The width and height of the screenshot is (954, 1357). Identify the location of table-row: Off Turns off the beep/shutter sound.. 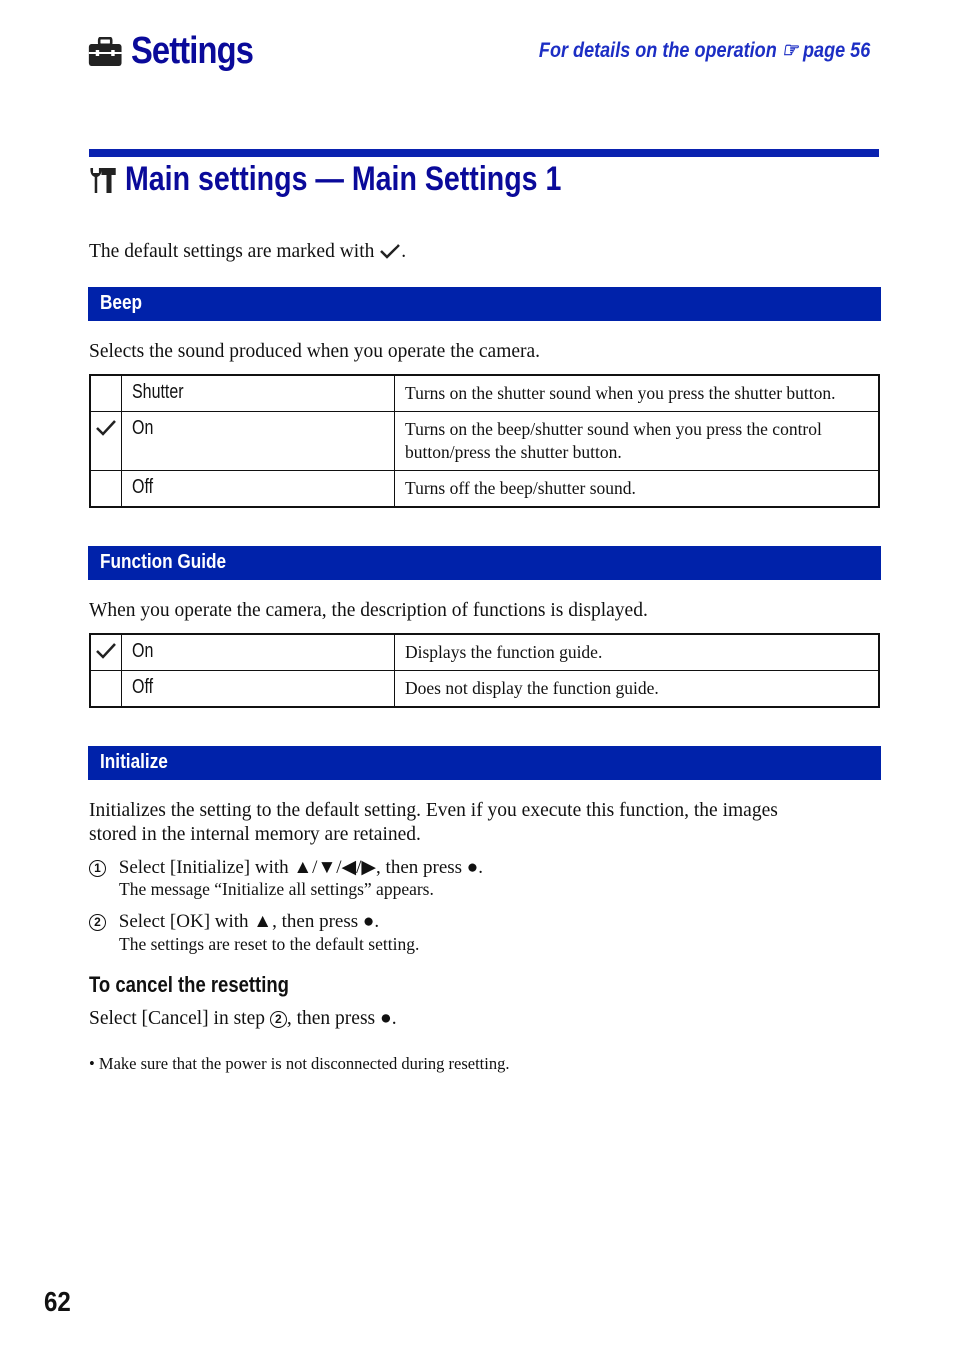
(484, 489).